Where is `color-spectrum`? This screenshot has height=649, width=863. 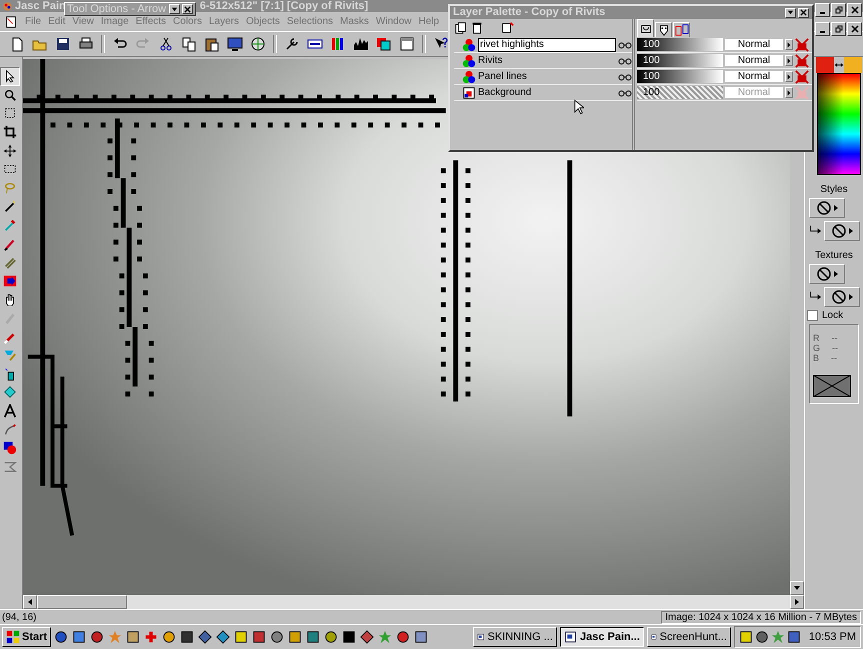
color-spectrum is located at coordinates (839, 124).